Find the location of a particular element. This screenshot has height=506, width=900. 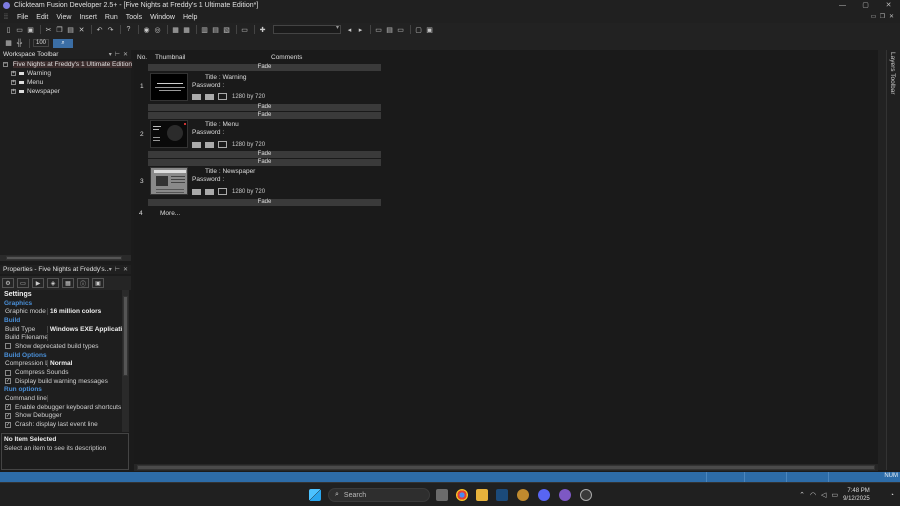

property-checkbox-row: ✓ Crash: display last event line is located at coordinates (61, 424).